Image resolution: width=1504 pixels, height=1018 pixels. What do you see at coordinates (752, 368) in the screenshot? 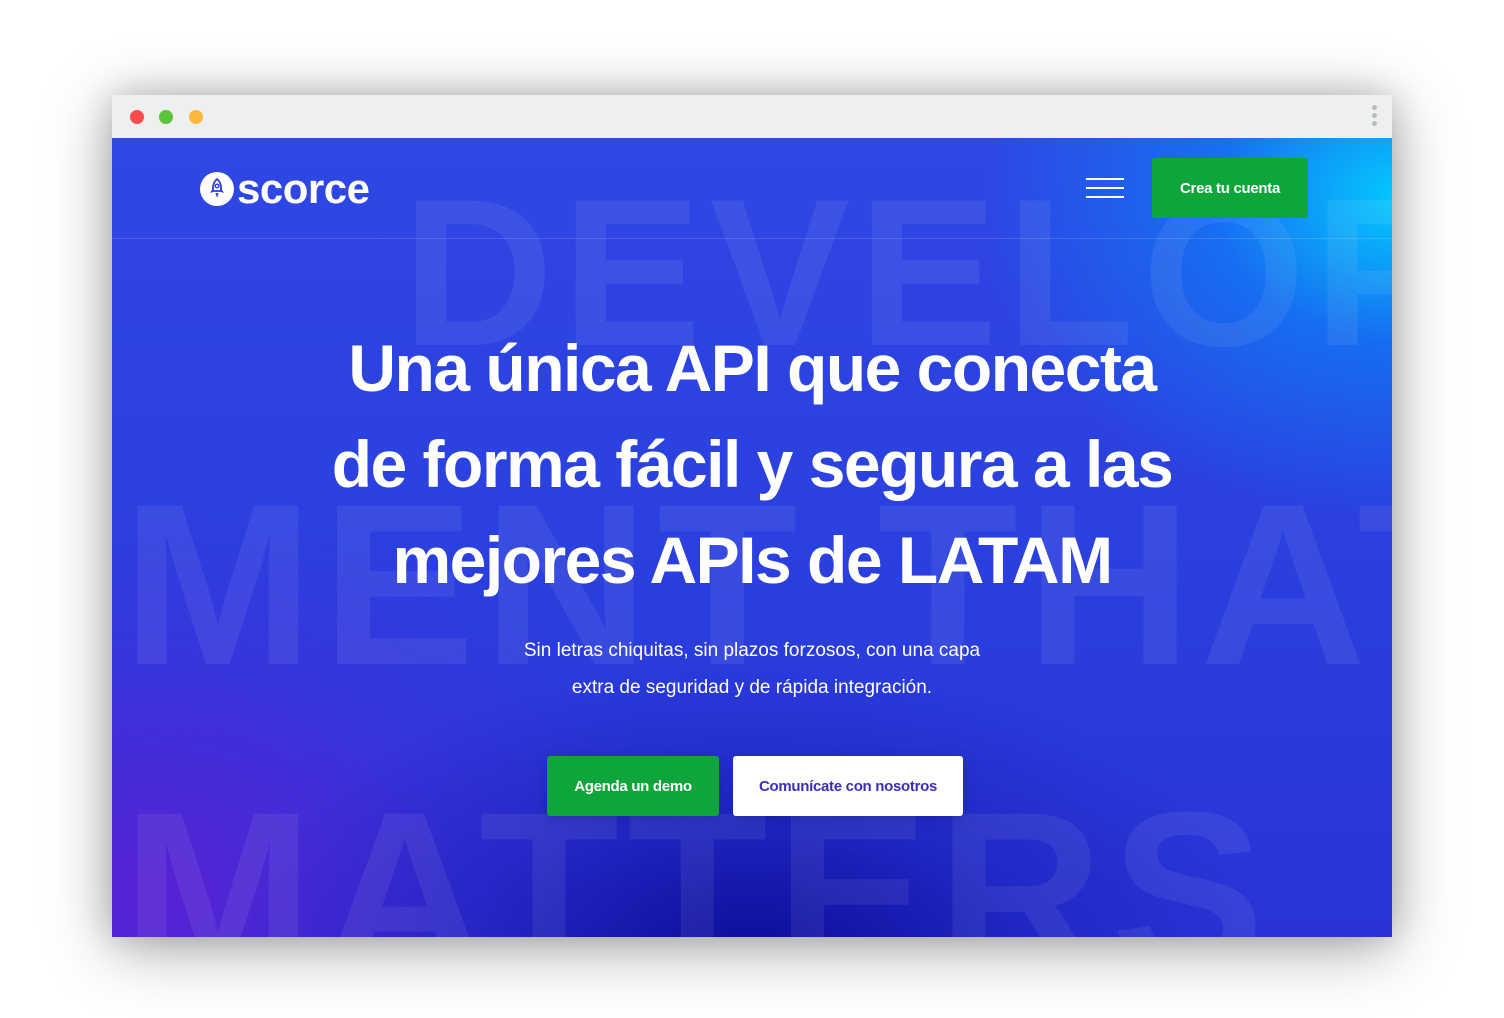
I see `headline-line: Una única API que conecta` at bounding box center [752, 368].